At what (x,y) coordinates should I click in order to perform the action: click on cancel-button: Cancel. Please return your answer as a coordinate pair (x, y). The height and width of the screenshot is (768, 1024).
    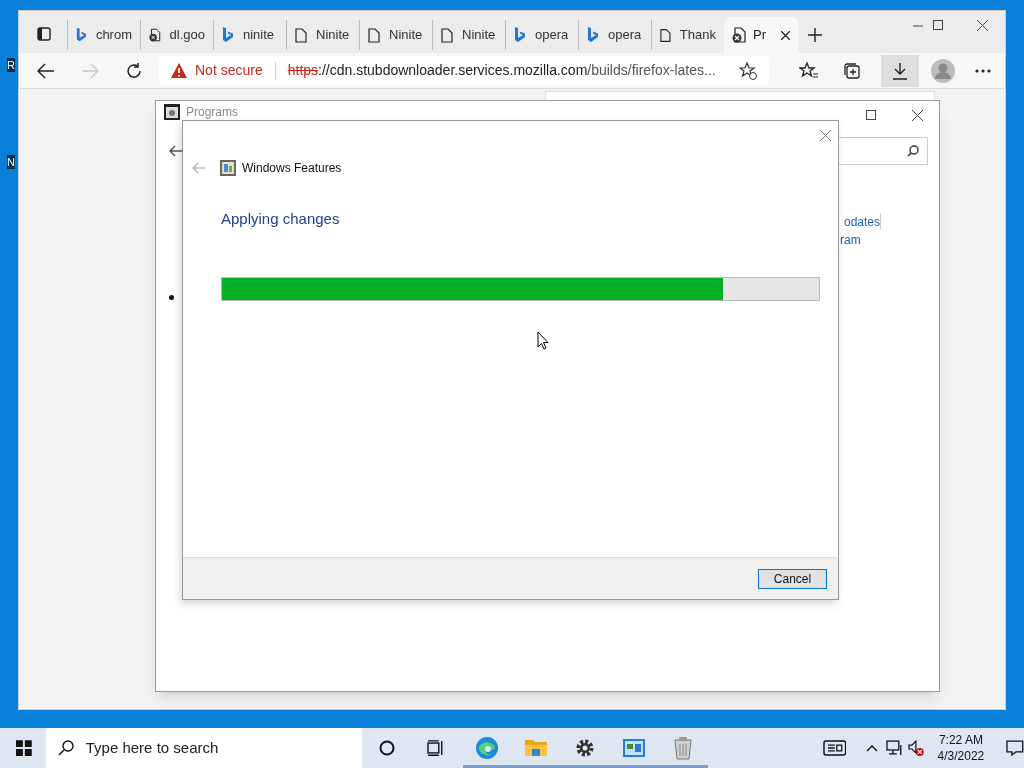
    Looking at the image, I should click on (792, 578).